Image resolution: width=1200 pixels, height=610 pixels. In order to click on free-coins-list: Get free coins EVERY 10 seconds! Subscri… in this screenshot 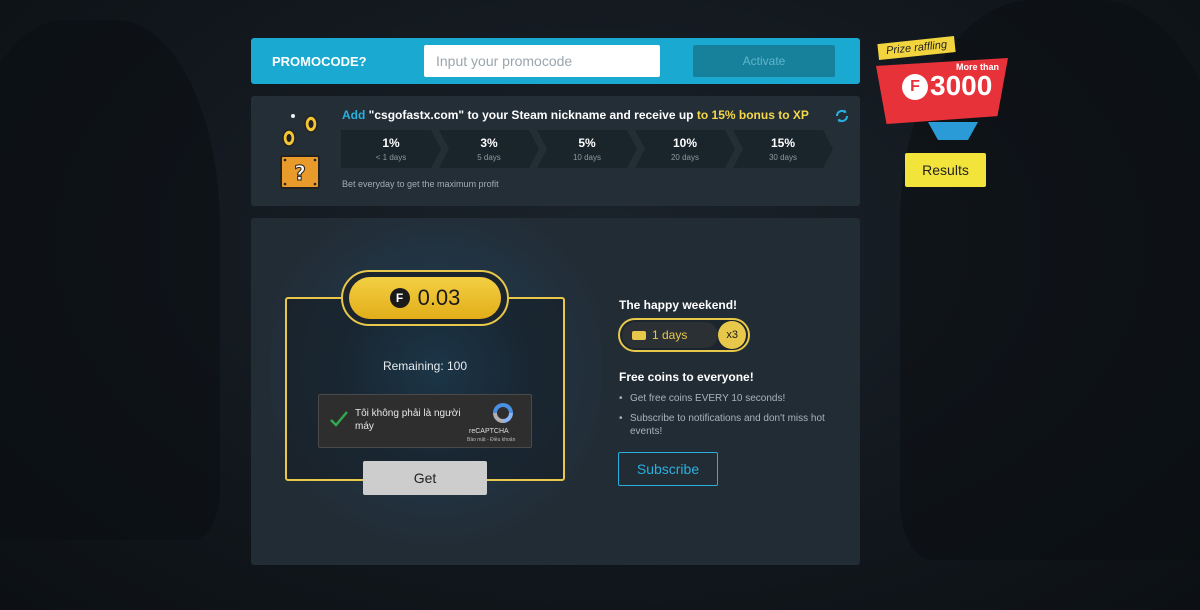, I will do `click(729, 418)`.